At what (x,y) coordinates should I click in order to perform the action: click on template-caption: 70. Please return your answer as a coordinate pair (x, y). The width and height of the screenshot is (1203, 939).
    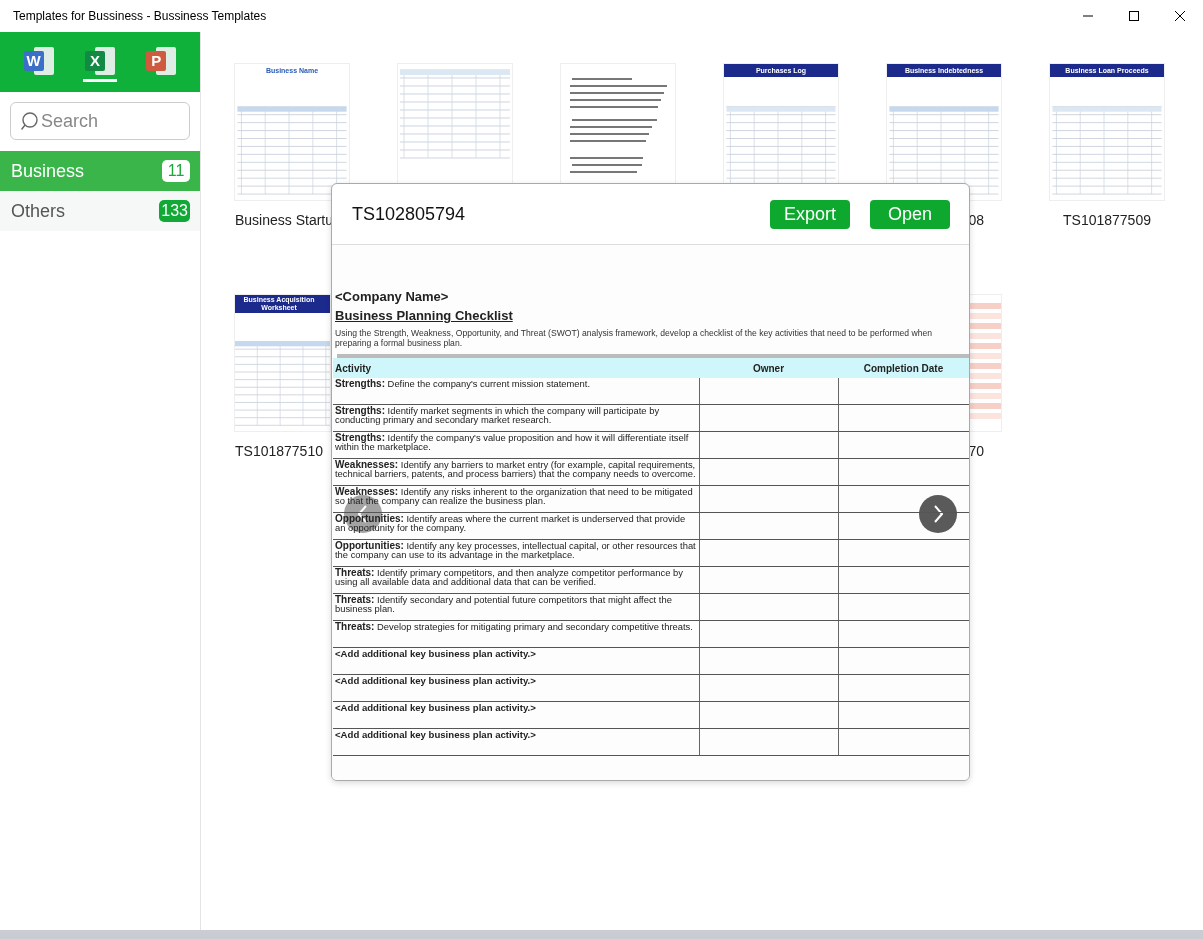
    Looking at the image, I should click on (976, 451).